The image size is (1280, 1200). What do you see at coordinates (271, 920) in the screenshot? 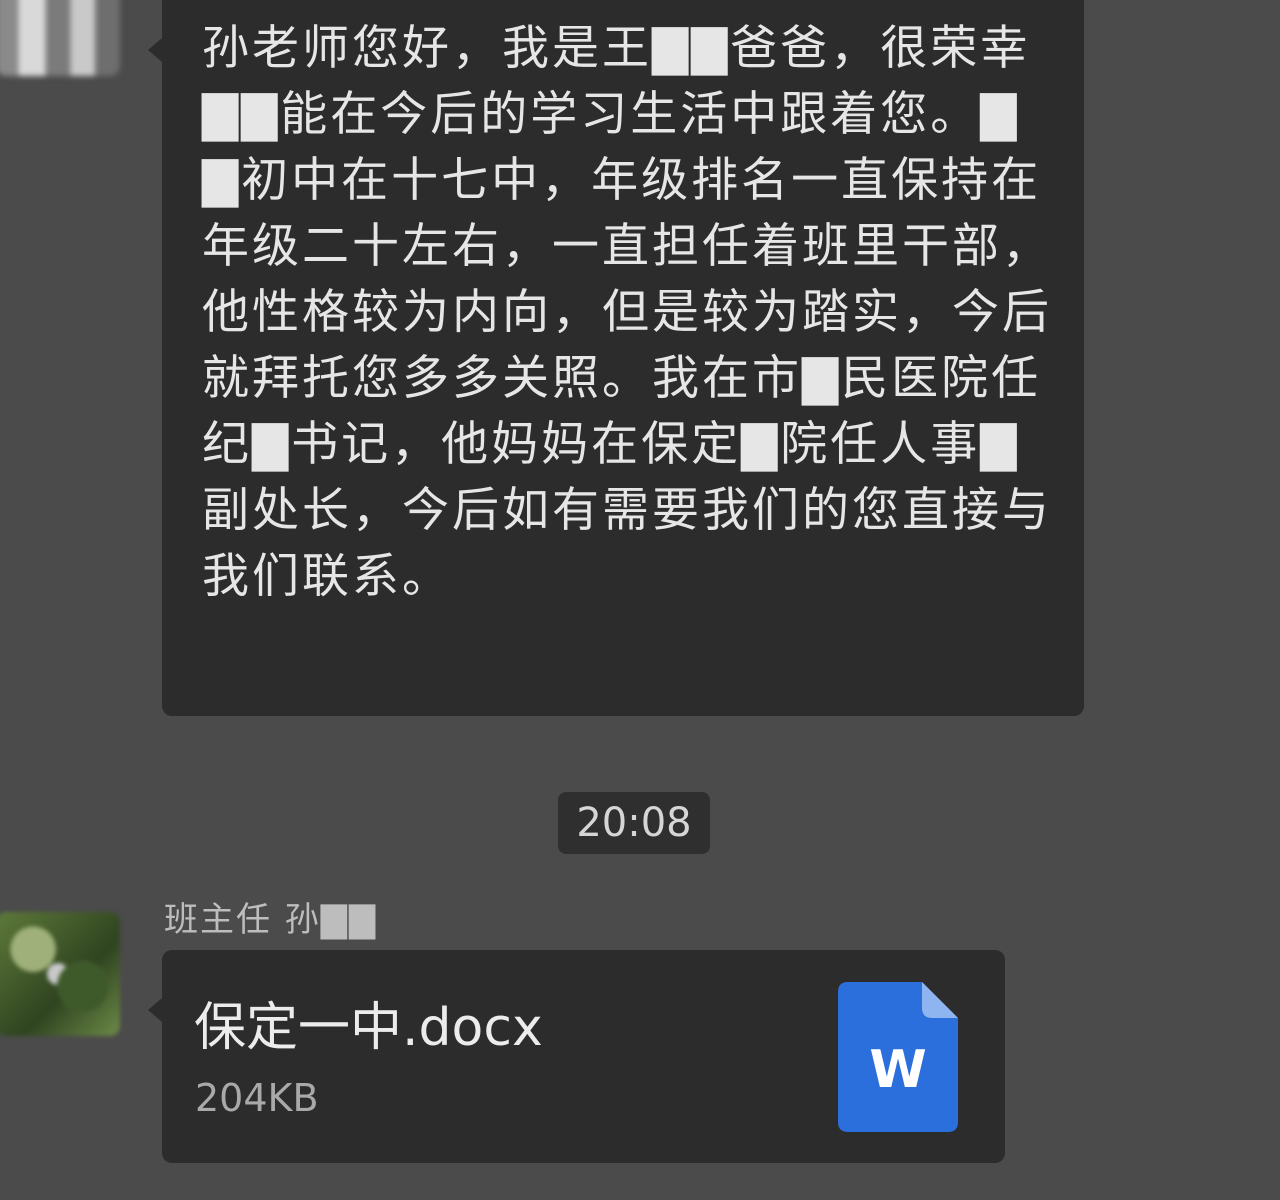
I see `teacher-sender-name: 班主任 孙▇▇` at bounding box center [271, 920].